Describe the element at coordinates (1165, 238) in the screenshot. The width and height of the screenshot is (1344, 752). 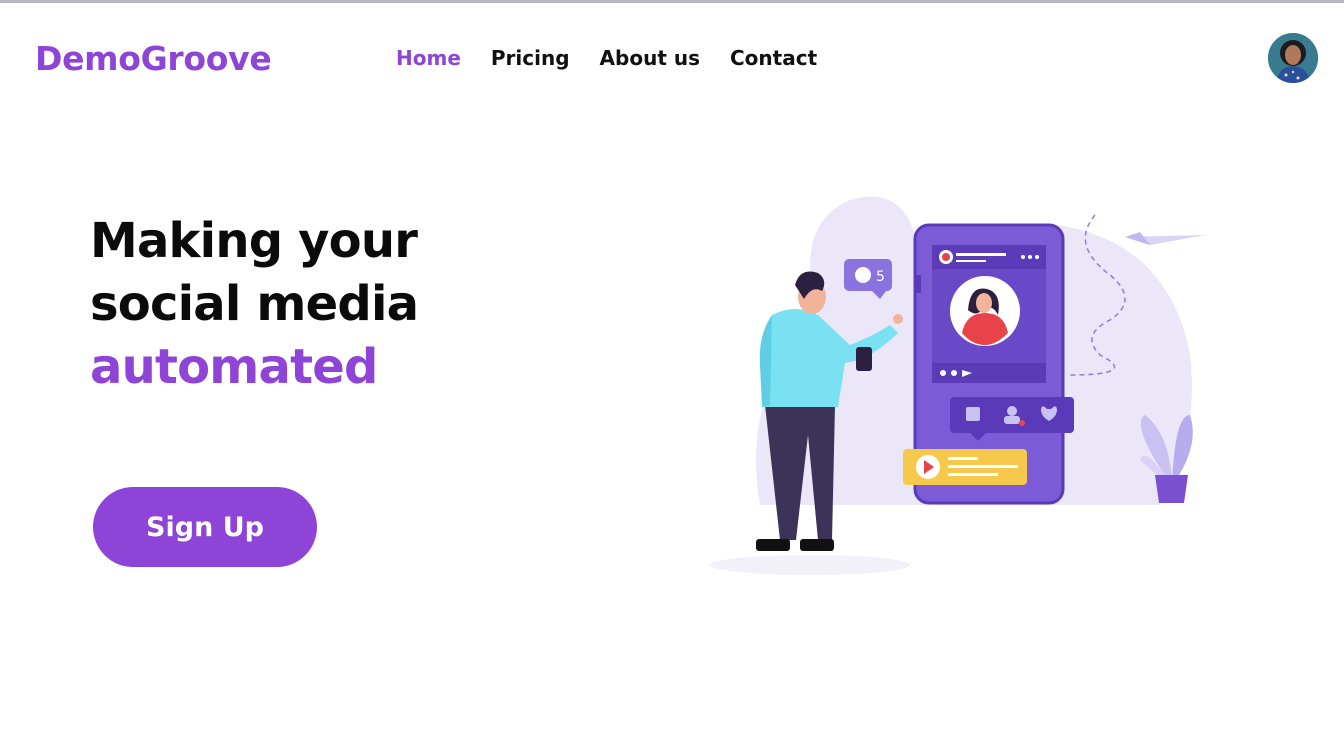
I see `paper-plane-icon` at that location.